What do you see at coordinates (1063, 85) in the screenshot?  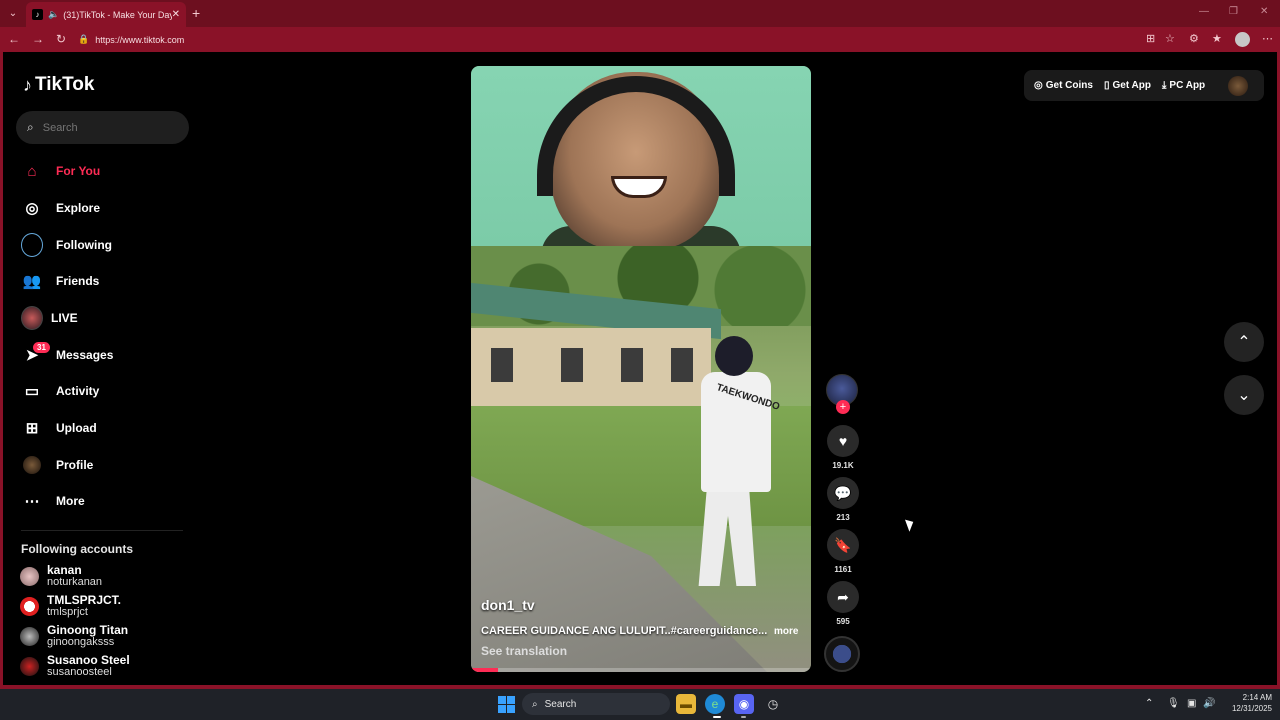 I see `get-coins-button: ◎ Get Coins` at bounding box center [1063, 85].